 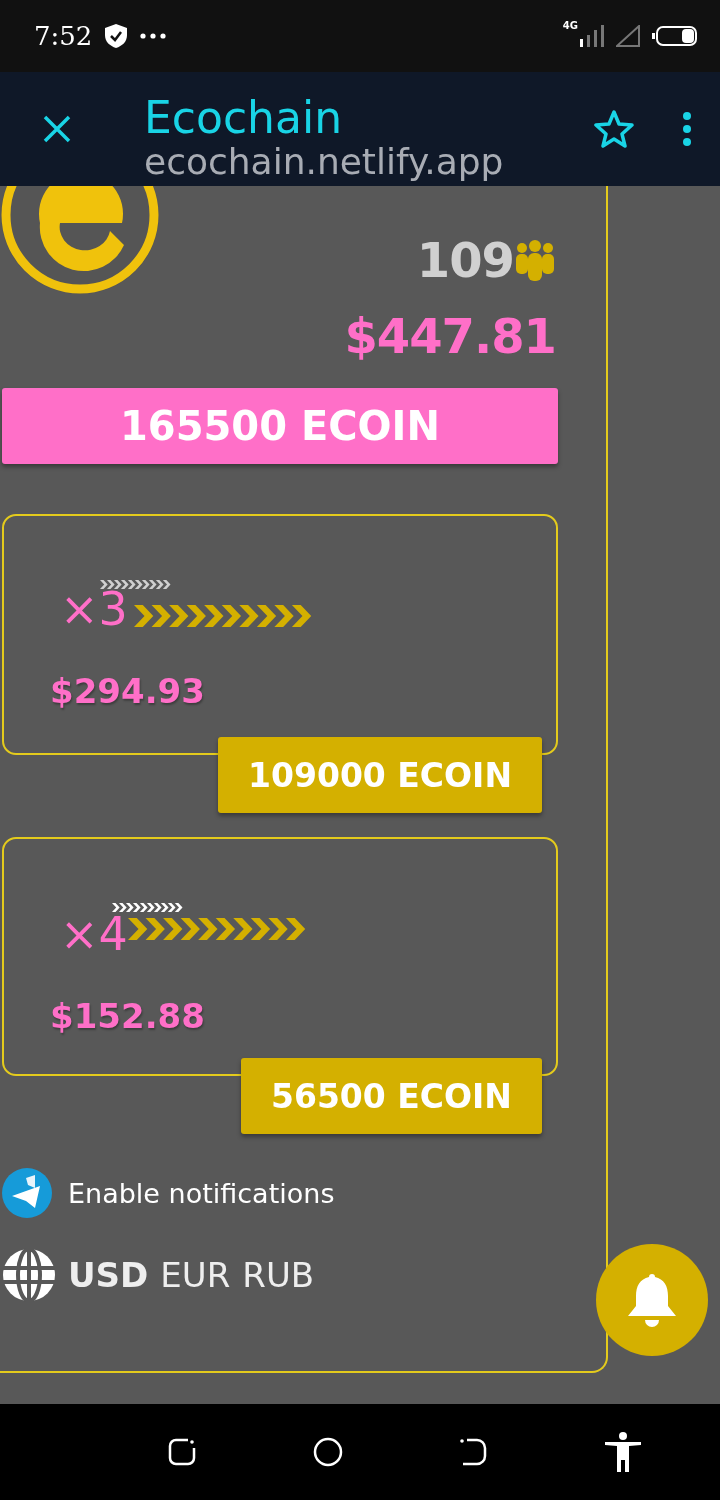 What do you see at coordinates (182, 1452) in the screenshot?
I see `recents-icon` at bounding box center [182, 1452].